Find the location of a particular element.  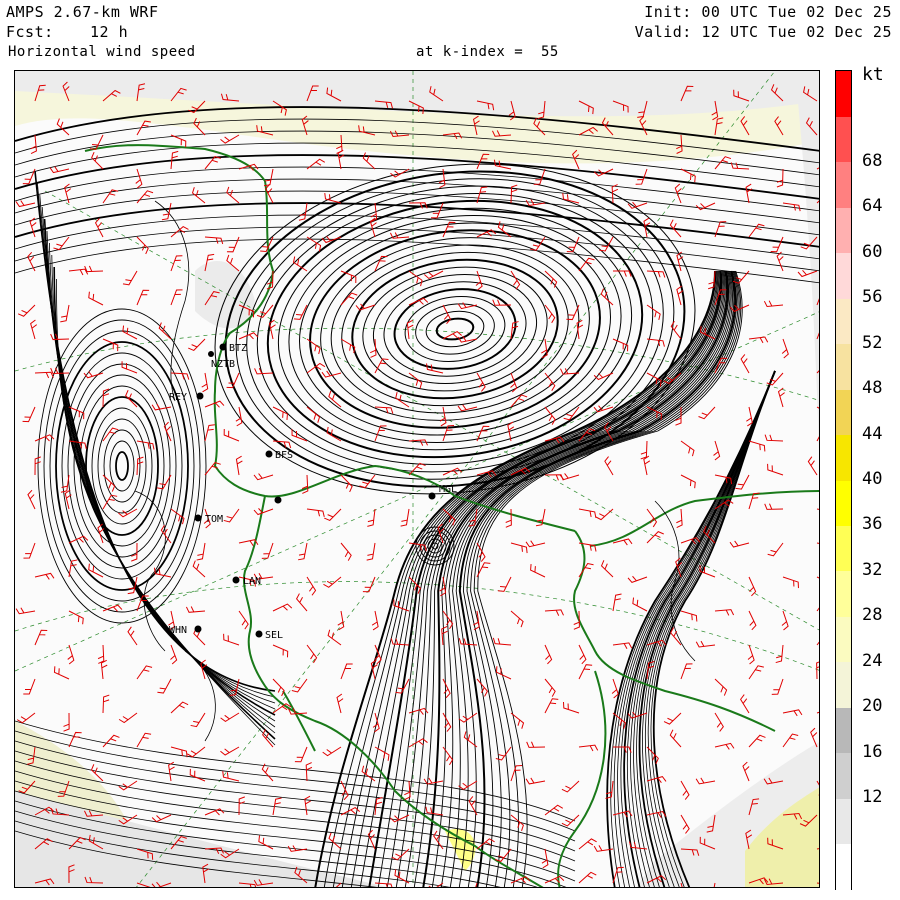

station-whn: WHN is located at coordinates (185, 630).